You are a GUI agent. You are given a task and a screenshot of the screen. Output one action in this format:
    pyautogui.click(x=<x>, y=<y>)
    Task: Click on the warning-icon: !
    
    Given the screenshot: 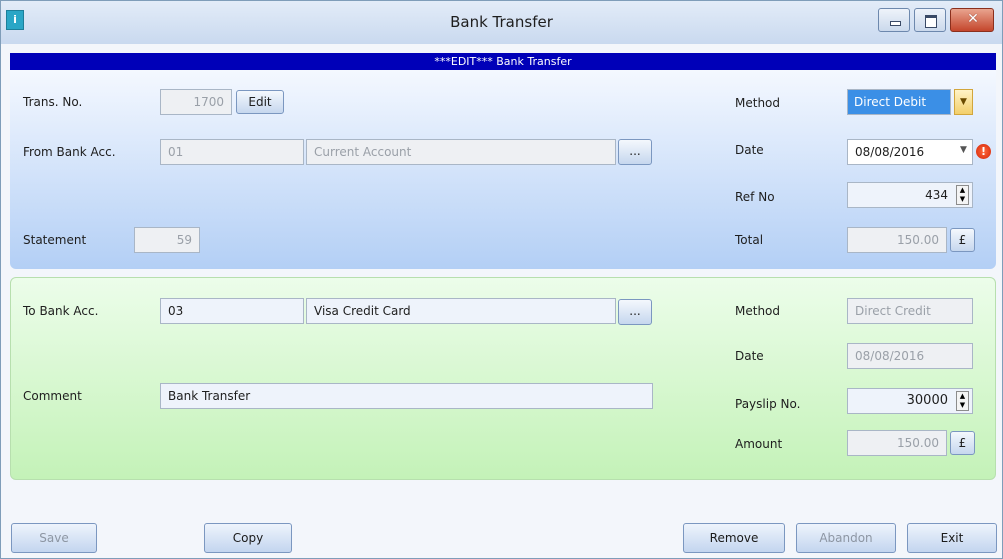 What is the action you would take?
    pyautogui.click(x=983, y=151)
    